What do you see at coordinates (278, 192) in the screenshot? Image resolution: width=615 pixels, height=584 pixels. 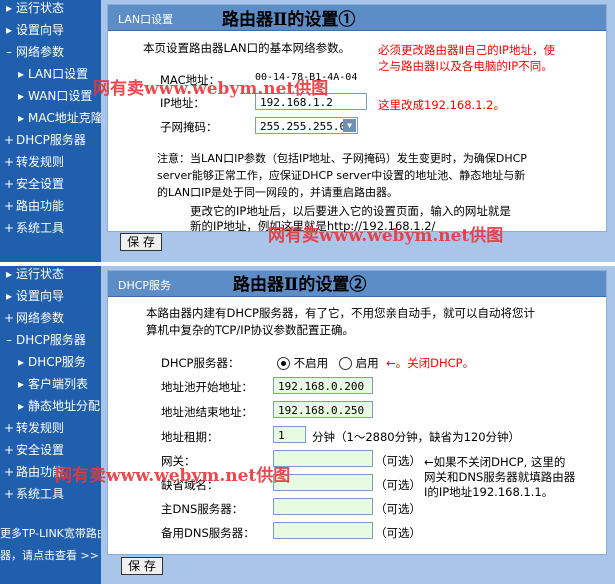 I see `note-line: 的LAN口IP是处于同一网段的，并请重启路由器。` at bounding box center [278, 192].